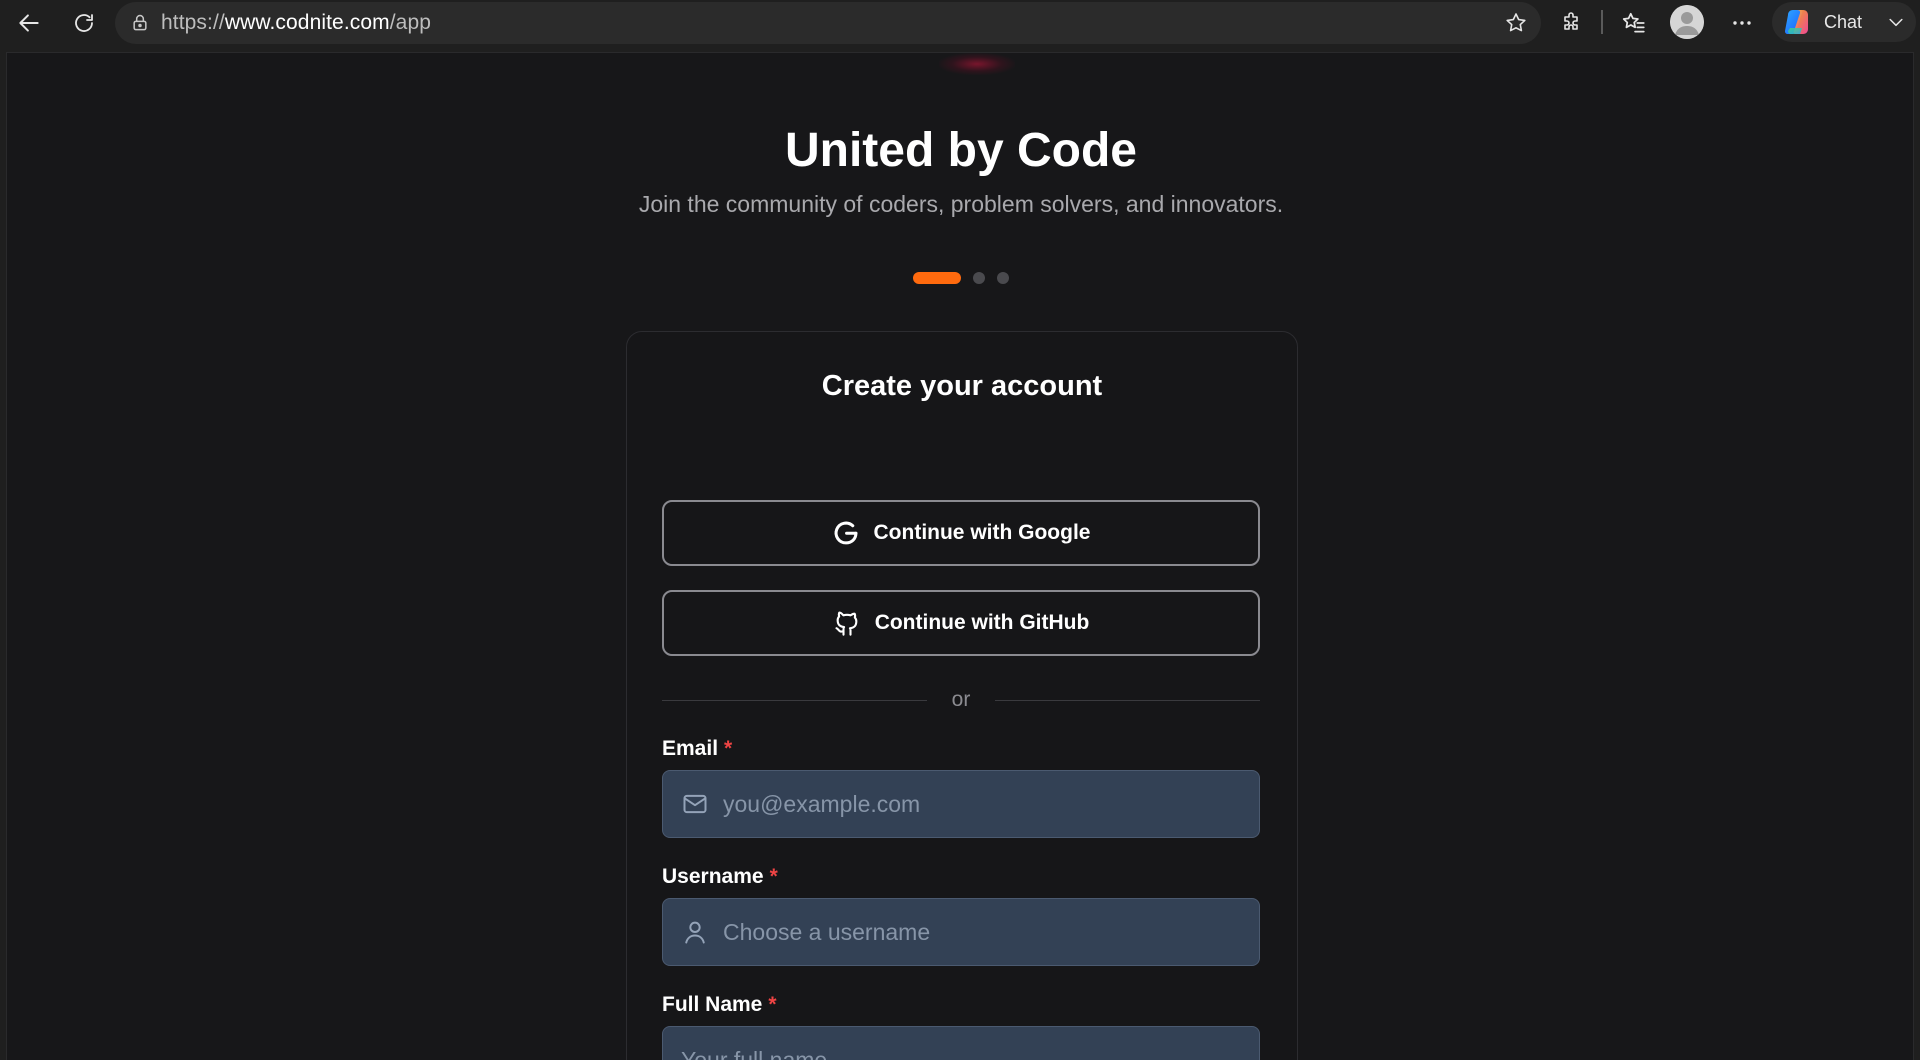 The width and height of the screenshot is (1920, 1060). What do you see at coordinates (982, 532) in the screenshot?
I see `google-button-label: Continue with Google` at bounding box center [982, 532].